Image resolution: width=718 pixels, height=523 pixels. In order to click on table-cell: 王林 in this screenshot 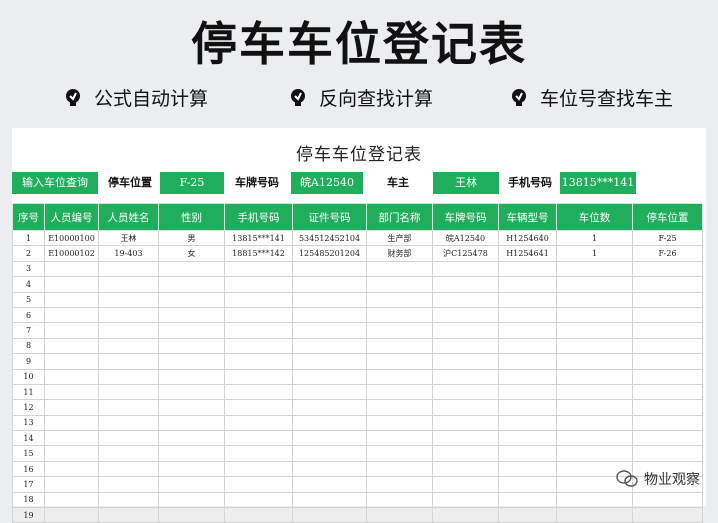, I will do `click(128, 238)`.